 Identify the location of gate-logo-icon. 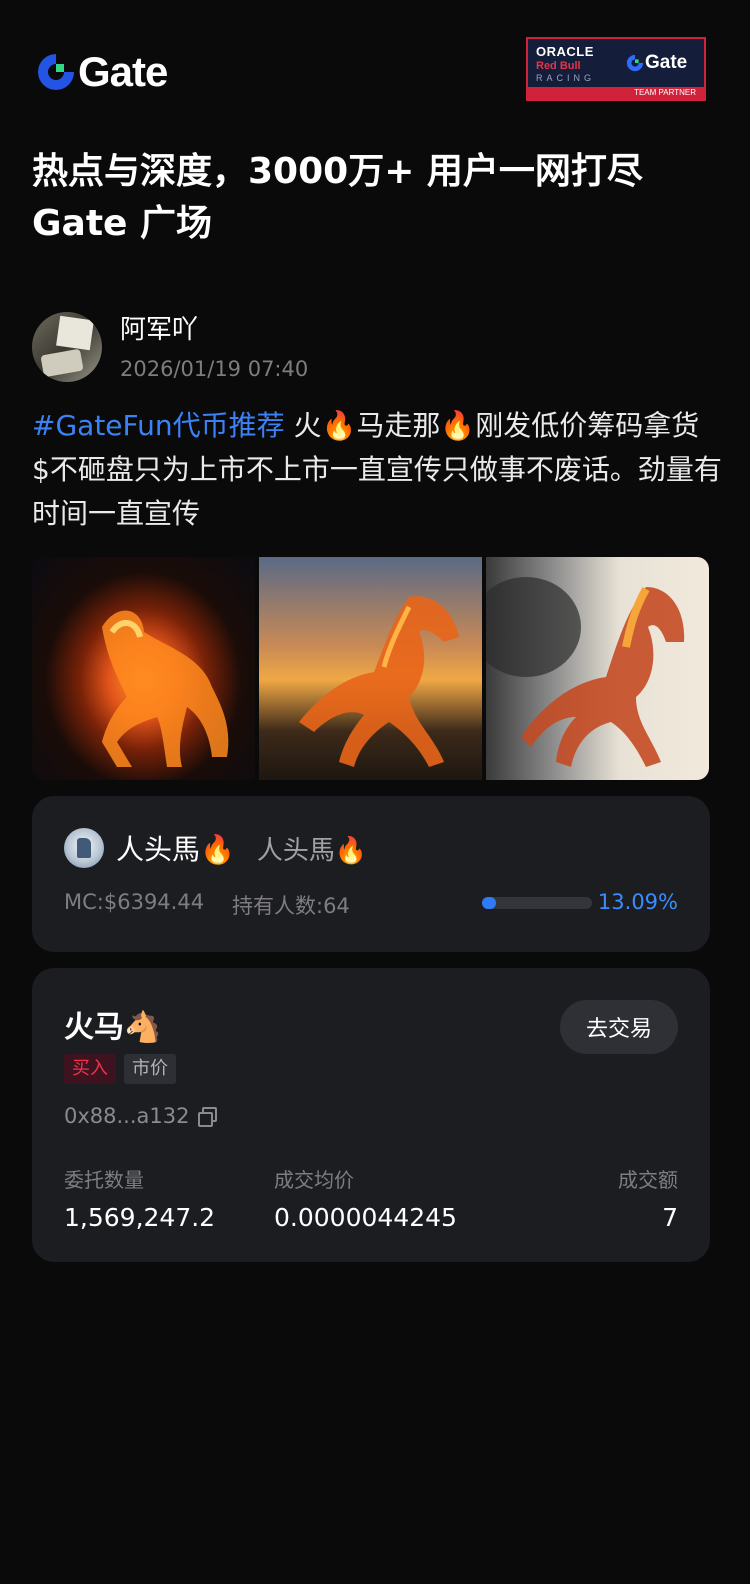
(56, 72).